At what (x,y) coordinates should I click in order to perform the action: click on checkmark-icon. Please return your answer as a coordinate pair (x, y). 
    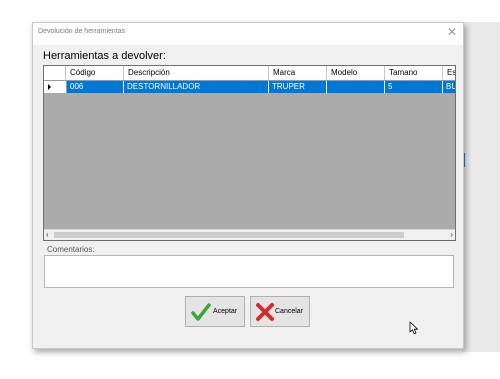
    Looking at the image, I should click on (201, 312).